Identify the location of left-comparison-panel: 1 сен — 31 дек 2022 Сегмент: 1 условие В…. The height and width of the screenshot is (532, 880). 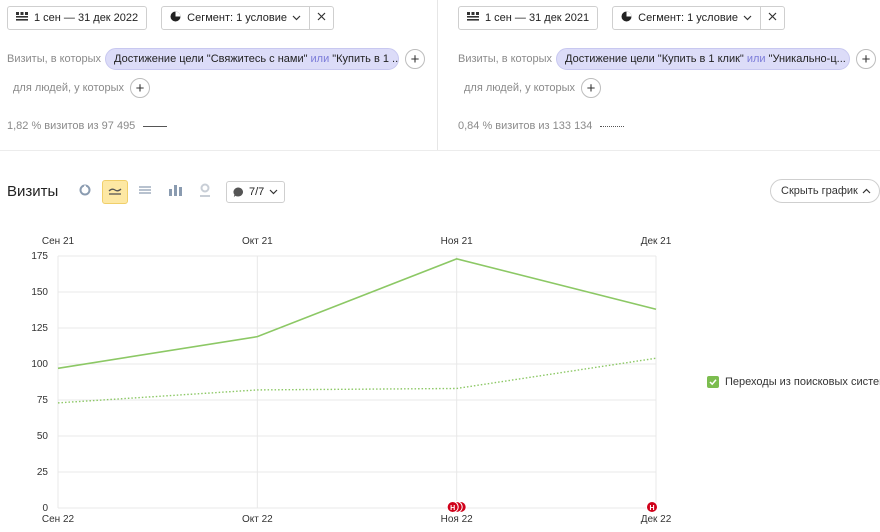
(219, 75).